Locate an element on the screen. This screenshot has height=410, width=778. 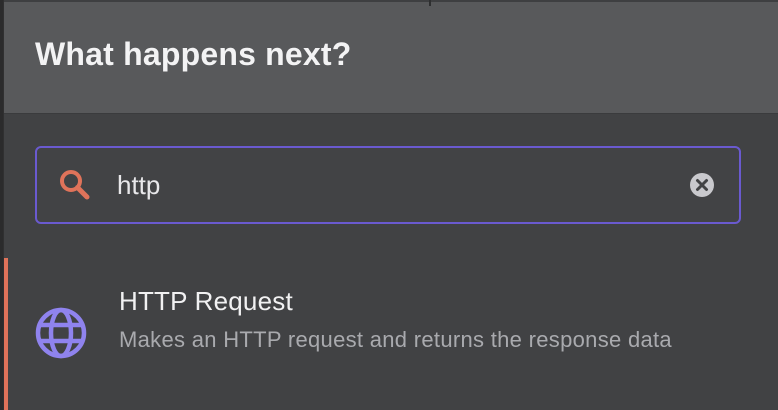
result-title: HTTP Request is located at coordinates (206, 301).